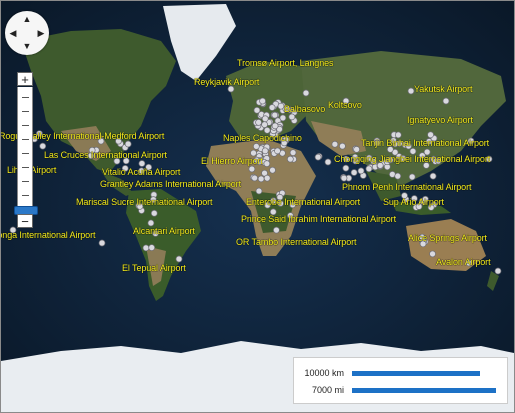 This screenshot has width=515, height=413. Describe the element at coordinates (144, 202) in the screenshot. I see `airport-label: Mariscal Sucre International Airport` at that location.